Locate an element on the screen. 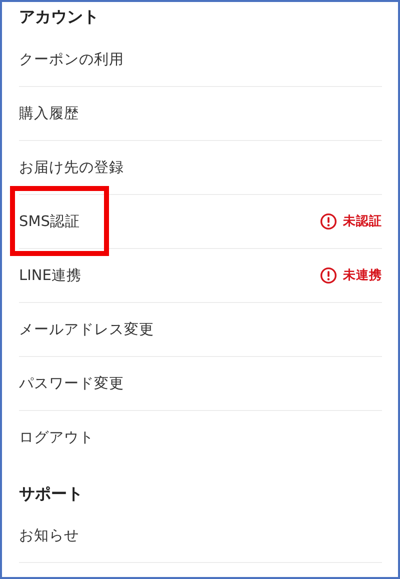 This screenshot has width=400, height=579. section-title: サポート is located at coordinates (51, 494).